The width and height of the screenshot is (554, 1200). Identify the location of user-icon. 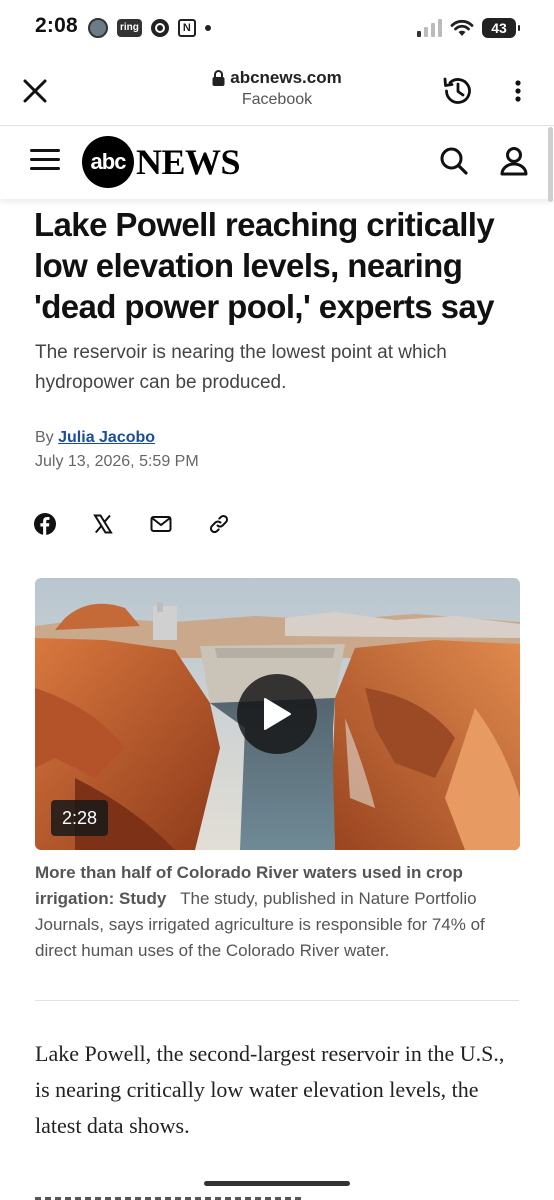
(514, 161).